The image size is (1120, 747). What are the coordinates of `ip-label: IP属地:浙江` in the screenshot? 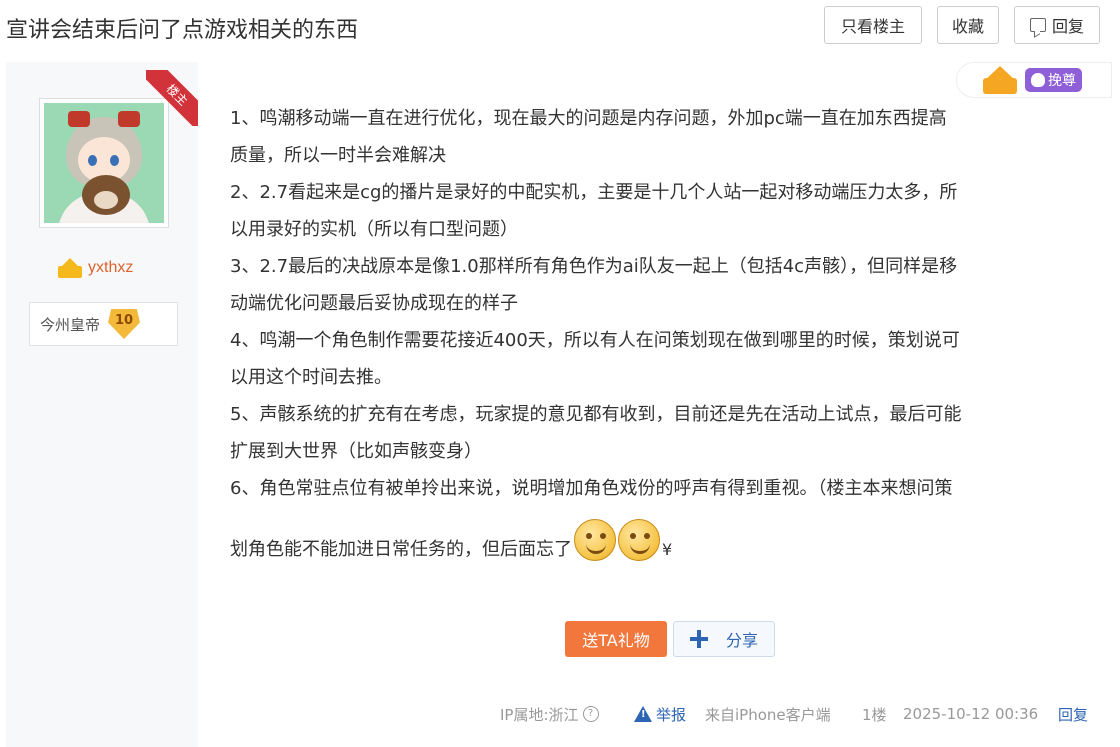 It's located at (539, 714).